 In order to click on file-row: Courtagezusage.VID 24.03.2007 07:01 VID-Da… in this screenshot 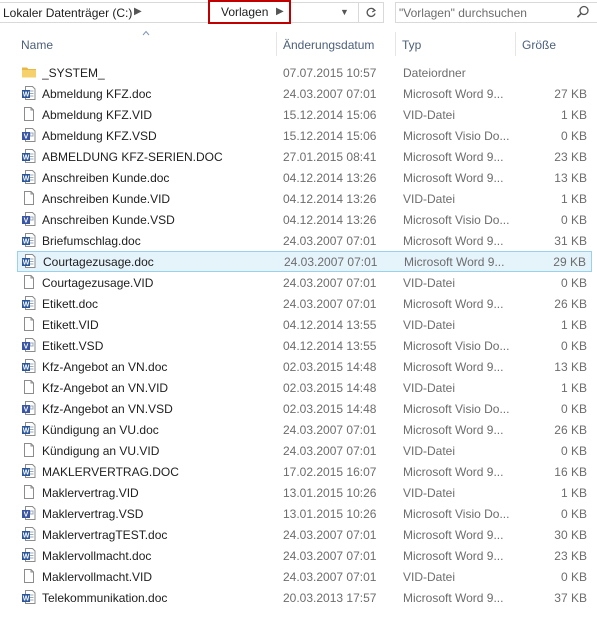, I will do `click(304, 282)`.